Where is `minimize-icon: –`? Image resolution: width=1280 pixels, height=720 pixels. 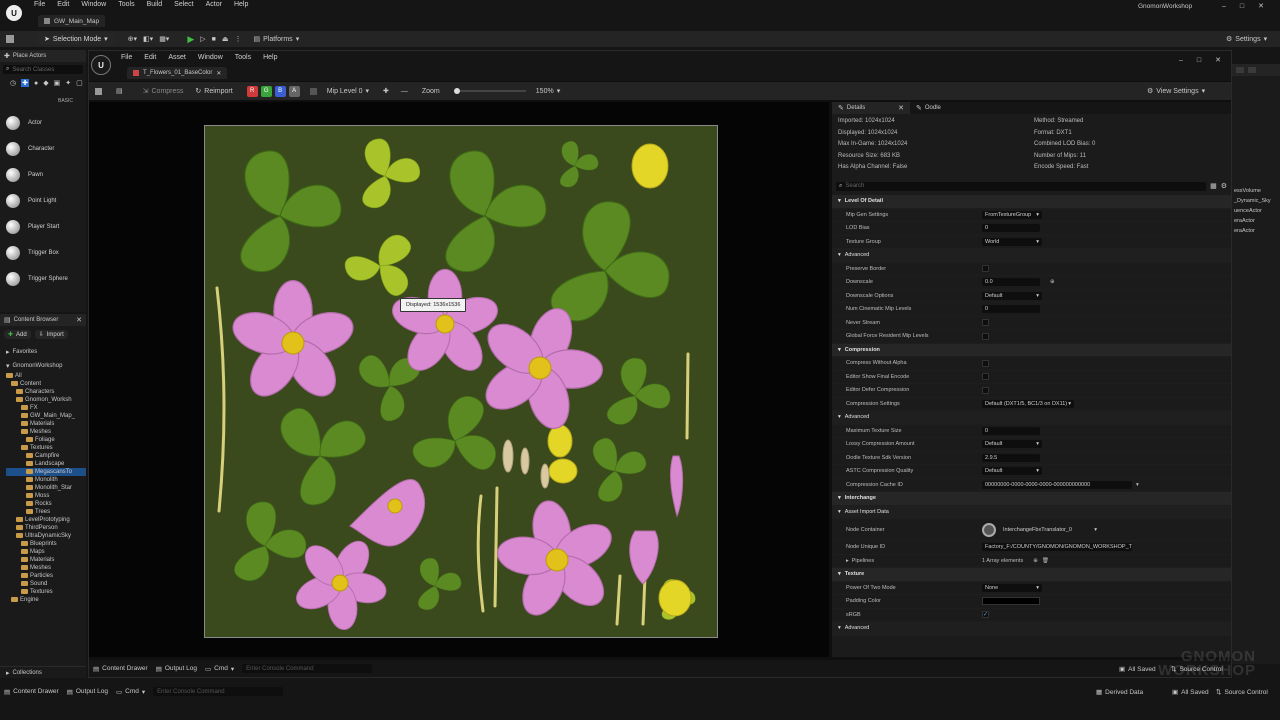
minimize-icon: – is located at coordinates (1224, 6).